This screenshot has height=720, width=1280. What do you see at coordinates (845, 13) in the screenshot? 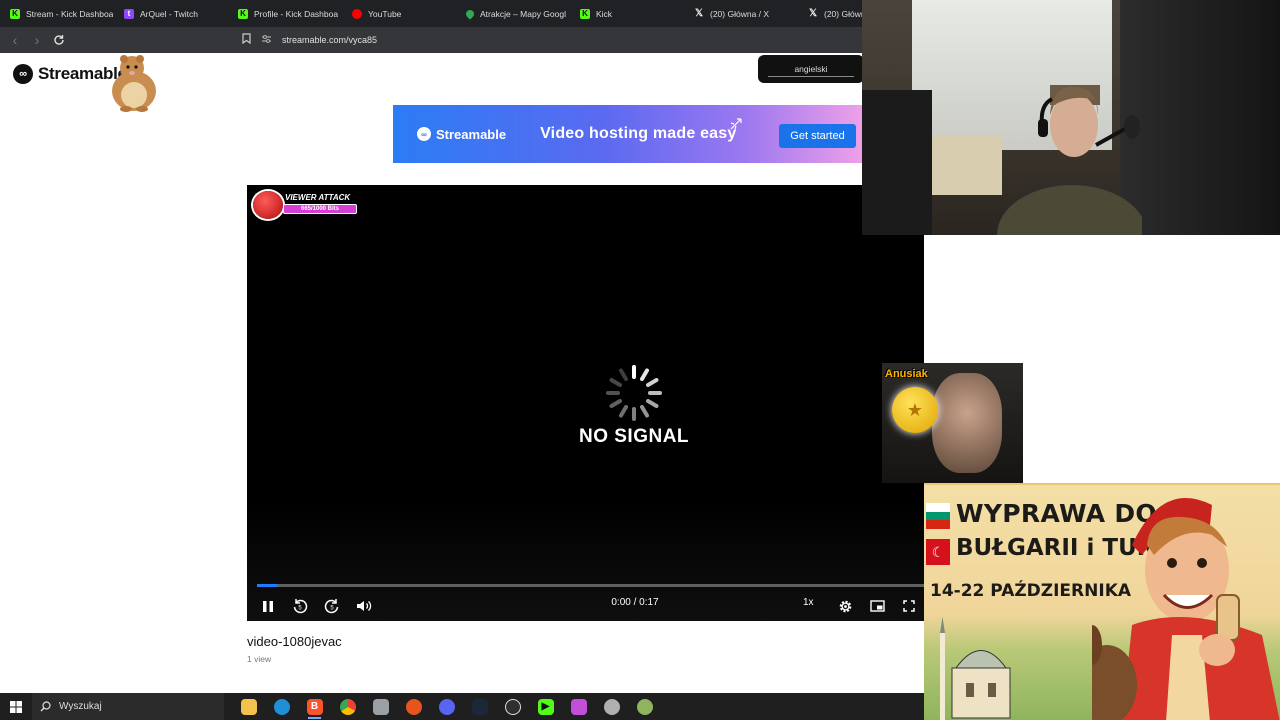
I see `tab-title: (20) Główn` at bounding box center [845, 13].